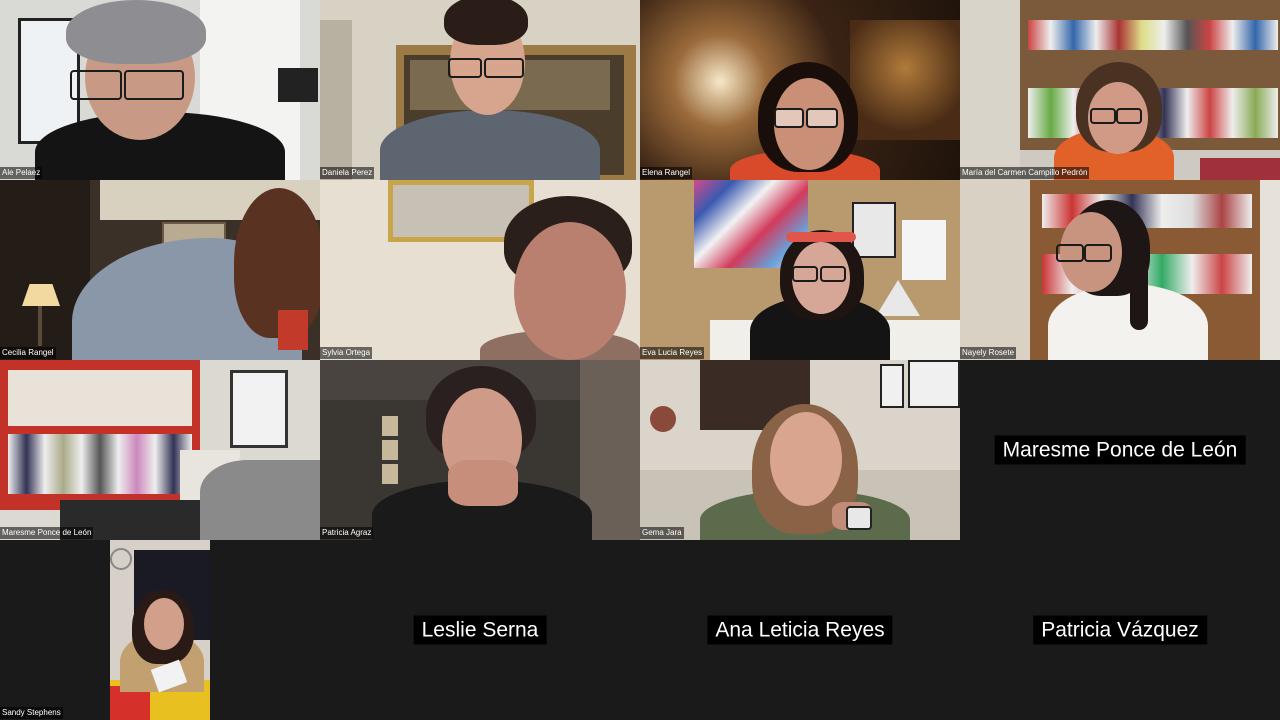  I want to click on participant-tile-maresme-camera-off: Maresme Ponce de León, so click(1120, 450).